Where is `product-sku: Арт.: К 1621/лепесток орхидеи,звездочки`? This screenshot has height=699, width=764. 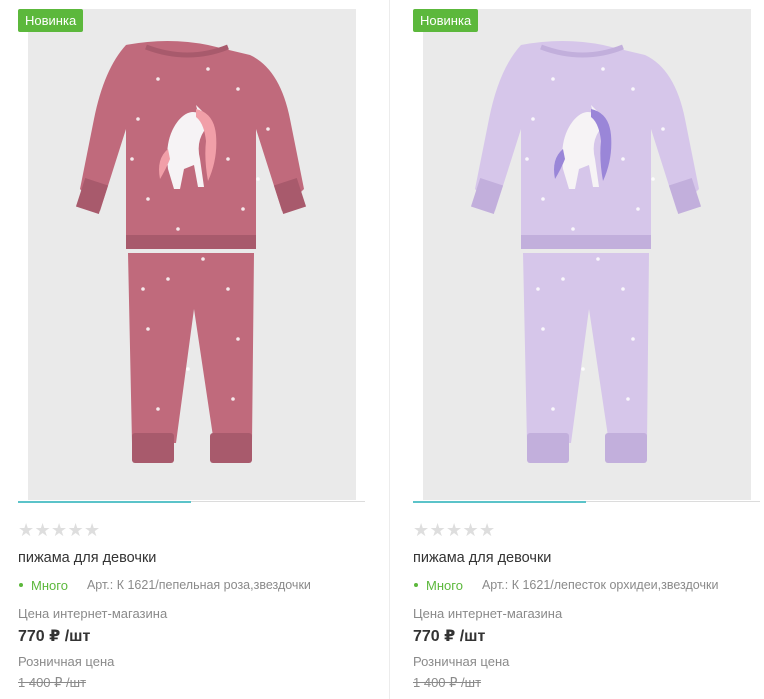 product-sku: Арт.: К 1621/лепесток орхидеи,звездочки is located at coordinates (600, 585).